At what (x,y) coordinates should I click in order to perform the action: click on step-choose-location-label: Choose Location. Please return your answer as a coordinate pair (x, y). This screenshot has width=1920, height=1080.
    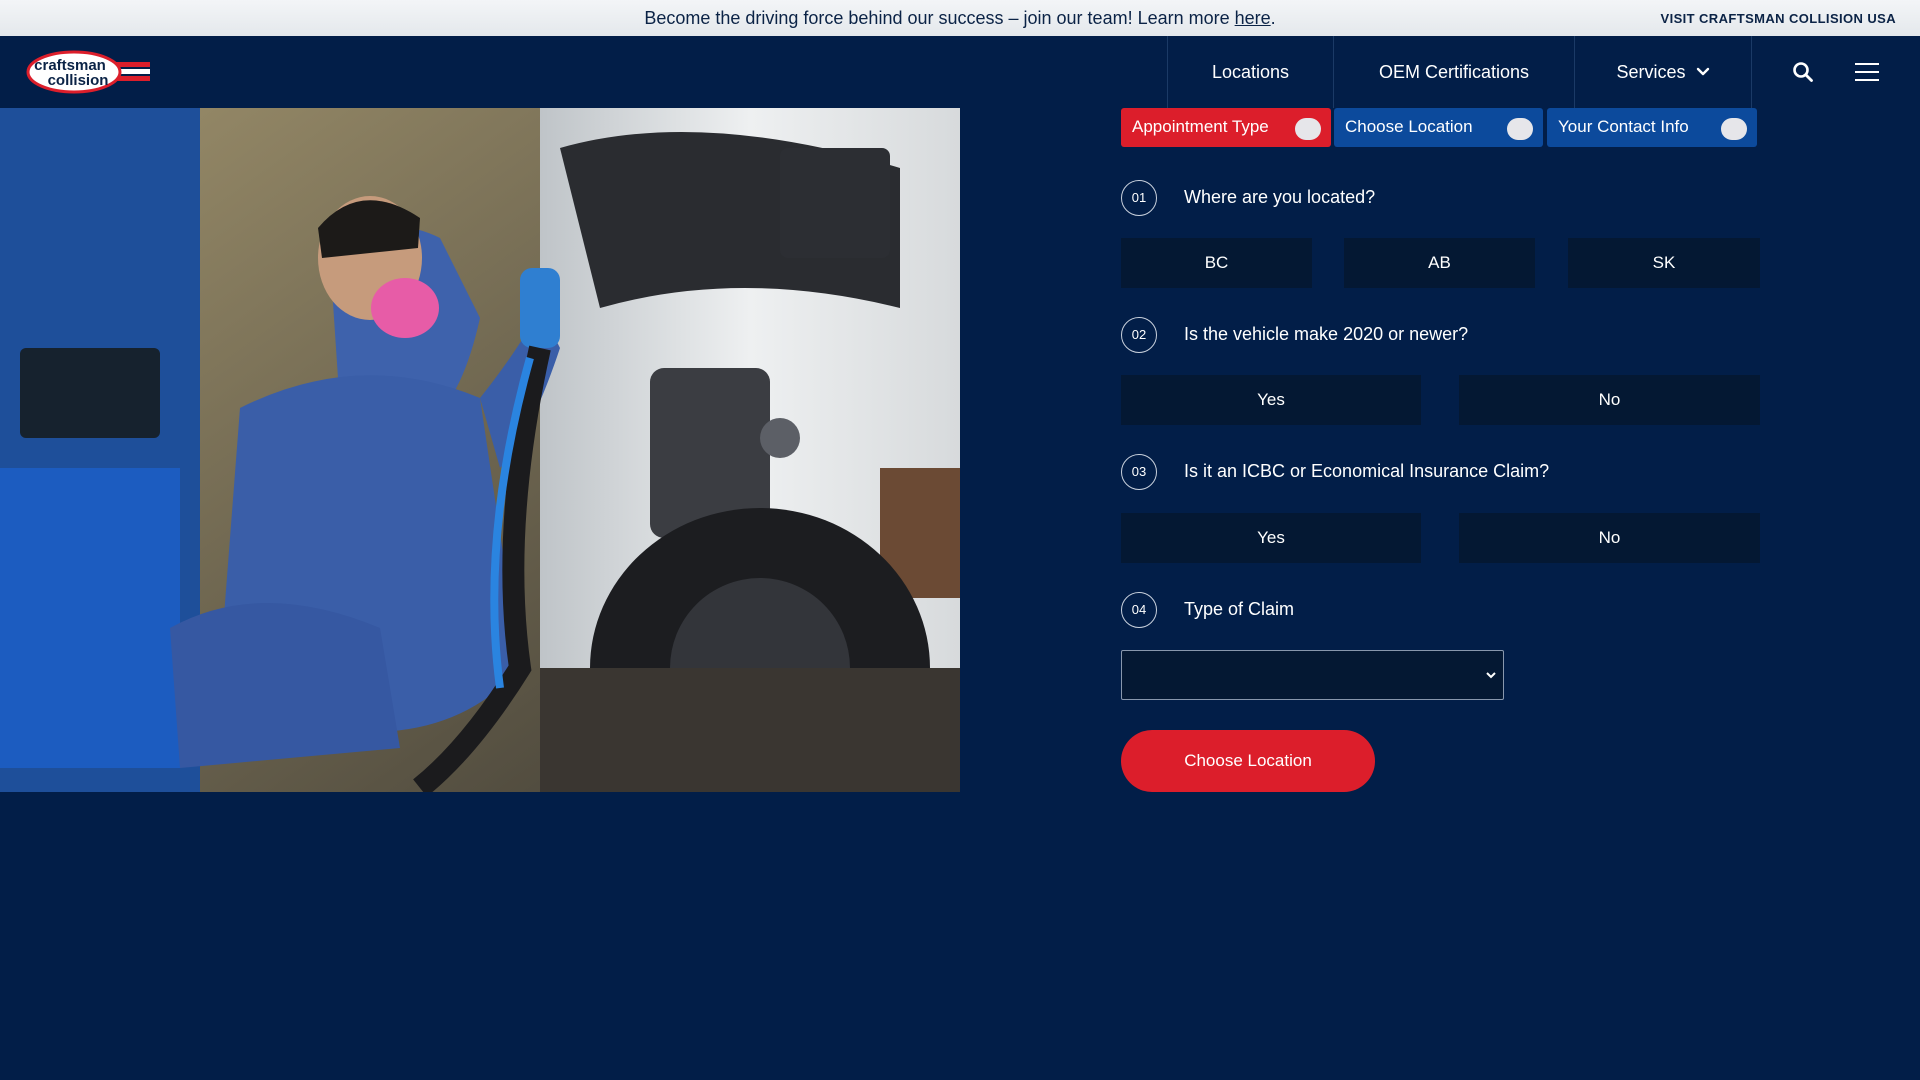
    Looking at the image, I should click on (1409, 126).